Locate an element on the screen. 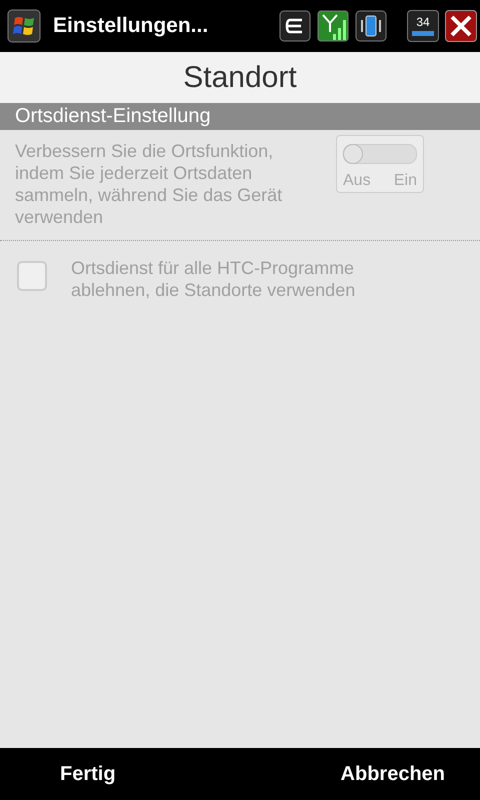 This screenshot has height=800, width=480. done-button: Fertig is located at coordinates (88, 774).